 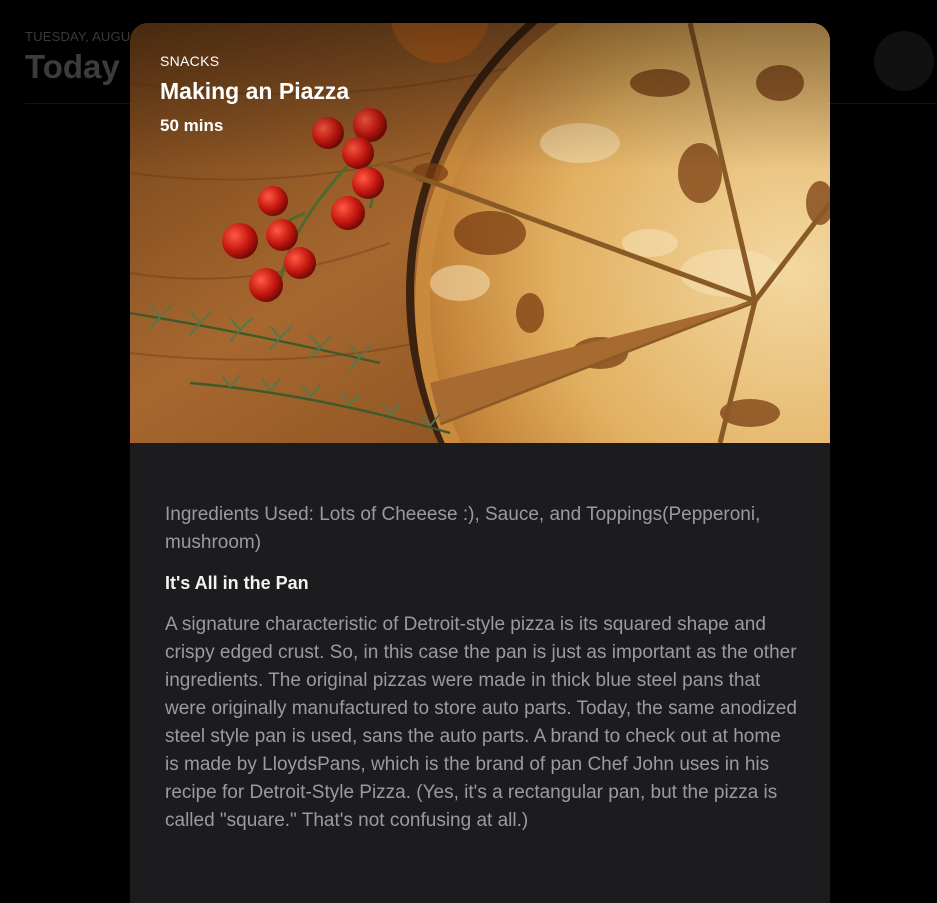 I want to click on card-title: Making an Piazza, so click(x=255, y=91).